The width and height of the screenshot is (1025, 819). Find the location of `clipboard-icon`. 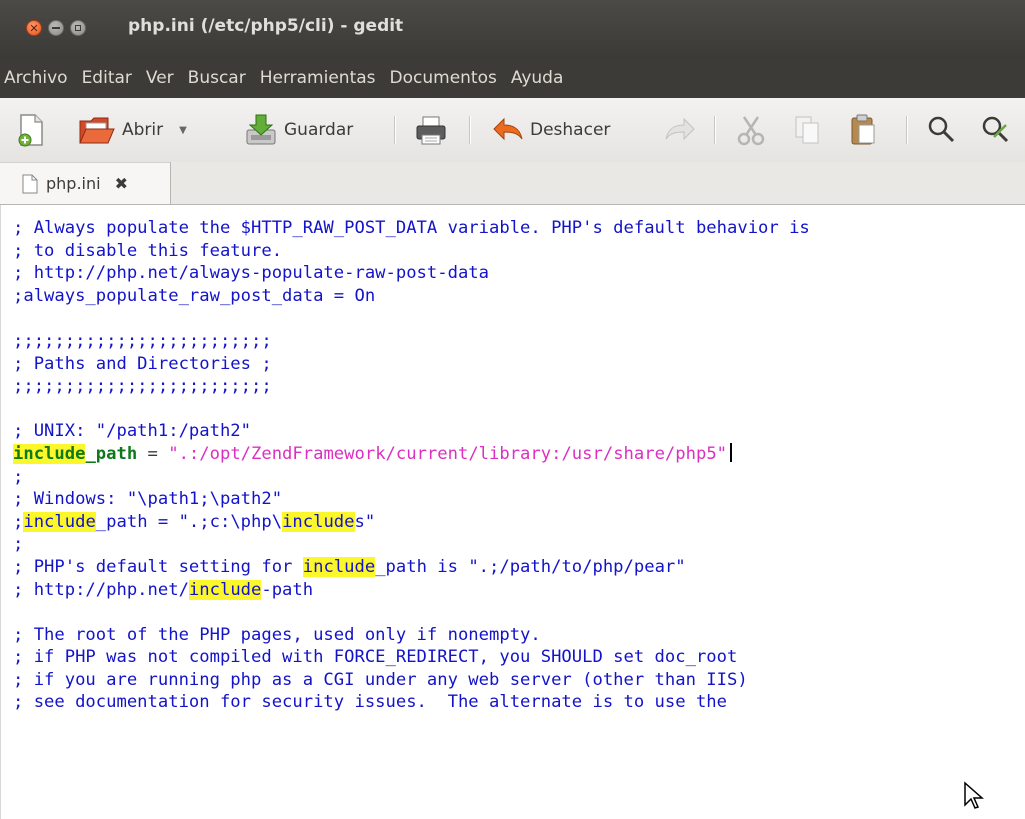

clipboard-icon is located at coordinates (863, 129).